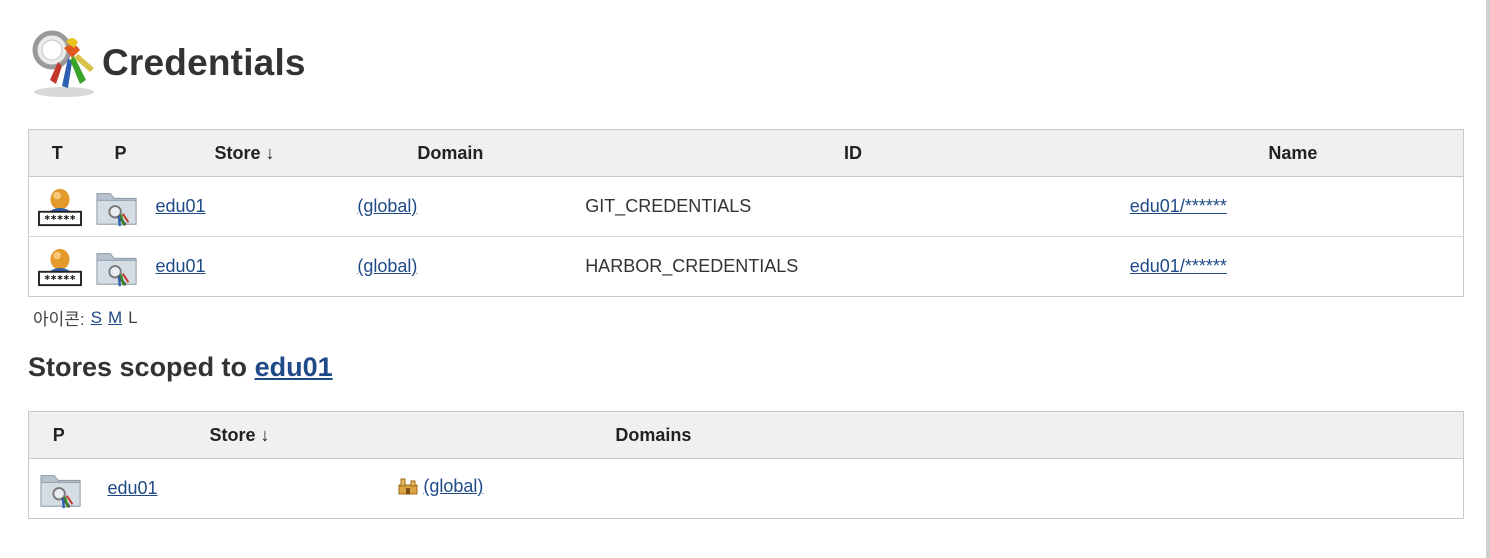  Describe the element at coordinates (469, 153) in the screenshot. I see `column-header-domain: Domain` at that location.